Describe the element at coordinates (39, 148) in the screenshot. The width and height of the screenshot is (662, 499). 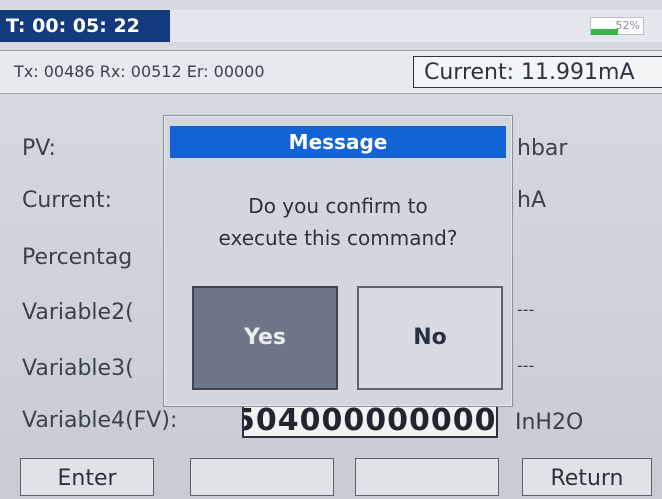
I see `pv-label: PV:` at that location.